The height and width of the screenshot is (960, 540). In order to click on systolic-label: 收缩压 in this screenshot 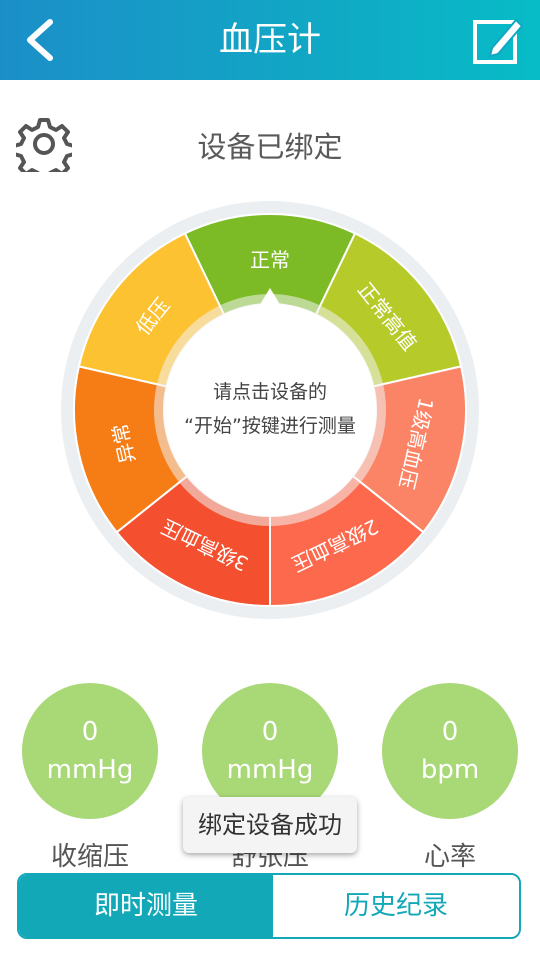, I will do `click(89, 857)`.